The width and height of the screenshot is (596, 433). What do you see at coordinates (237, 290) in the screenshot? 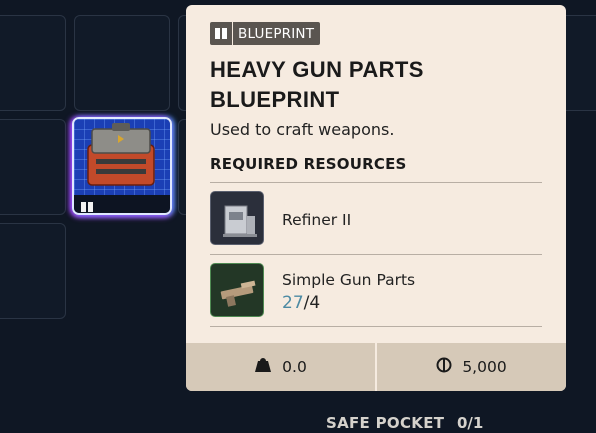
I see `gun-parts-icon` at bounding box center [237, 290].